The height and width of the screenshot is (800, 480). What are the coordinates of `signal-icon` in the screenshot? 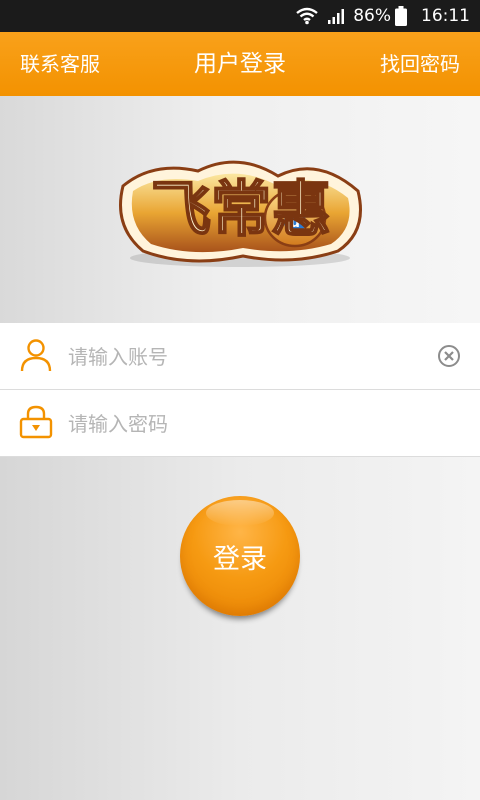 It's located at (336, 16).